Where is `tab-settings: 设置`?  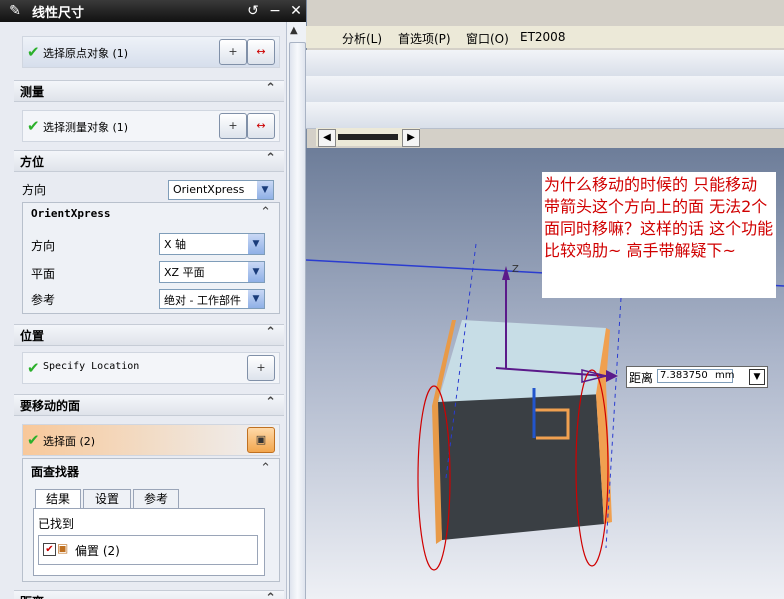 tab-settings: 设置 is located at coordinates (107, 498).